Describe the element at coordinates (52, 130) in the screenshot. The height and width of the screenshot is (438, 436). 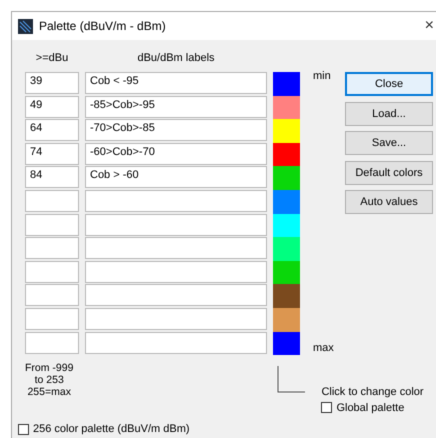
I see `value-field: 64` at that location.